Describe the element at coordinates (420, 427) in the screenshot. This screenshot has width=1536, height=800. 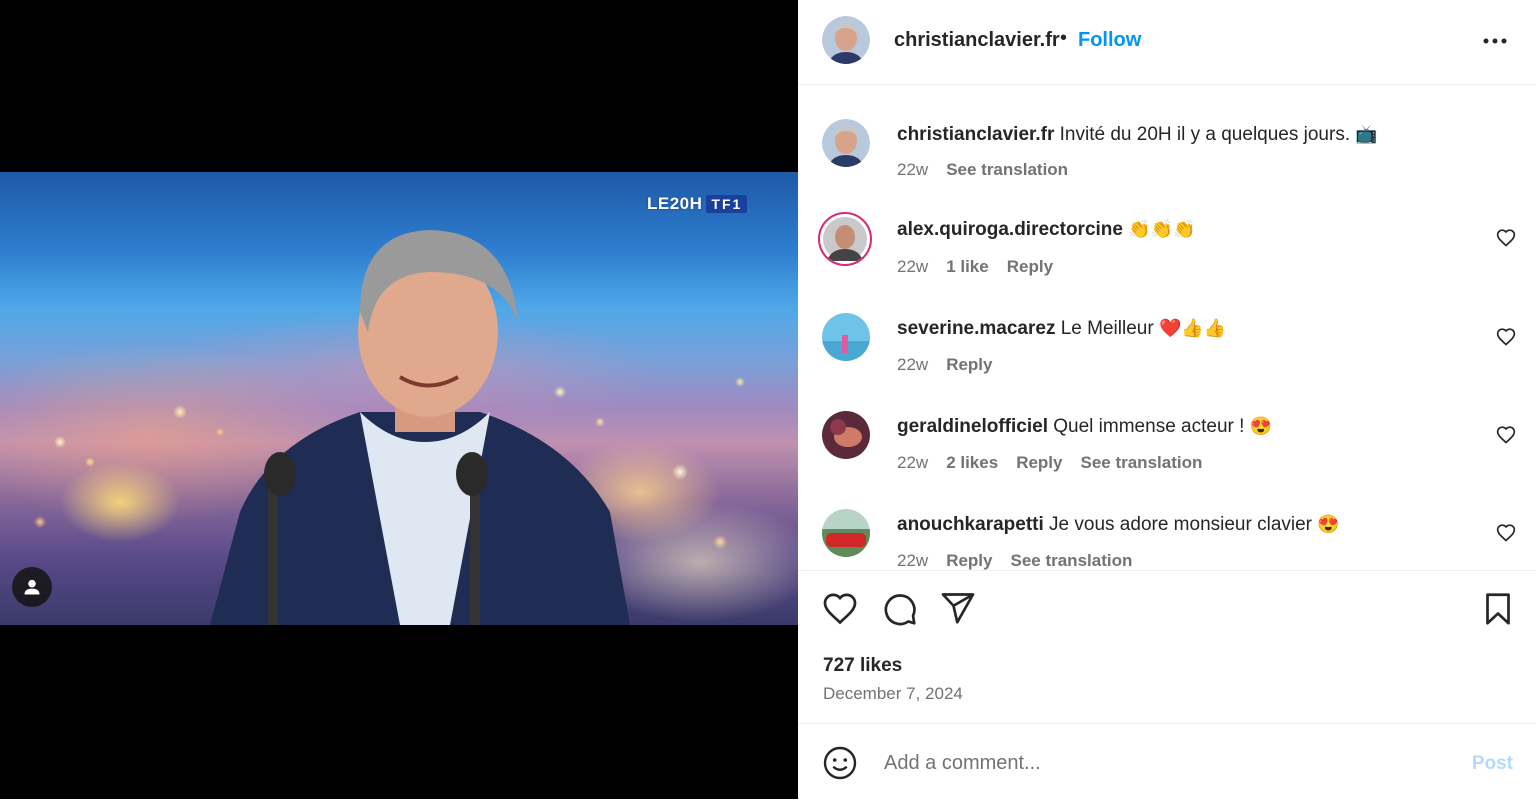
I see `person-figure` at that location.